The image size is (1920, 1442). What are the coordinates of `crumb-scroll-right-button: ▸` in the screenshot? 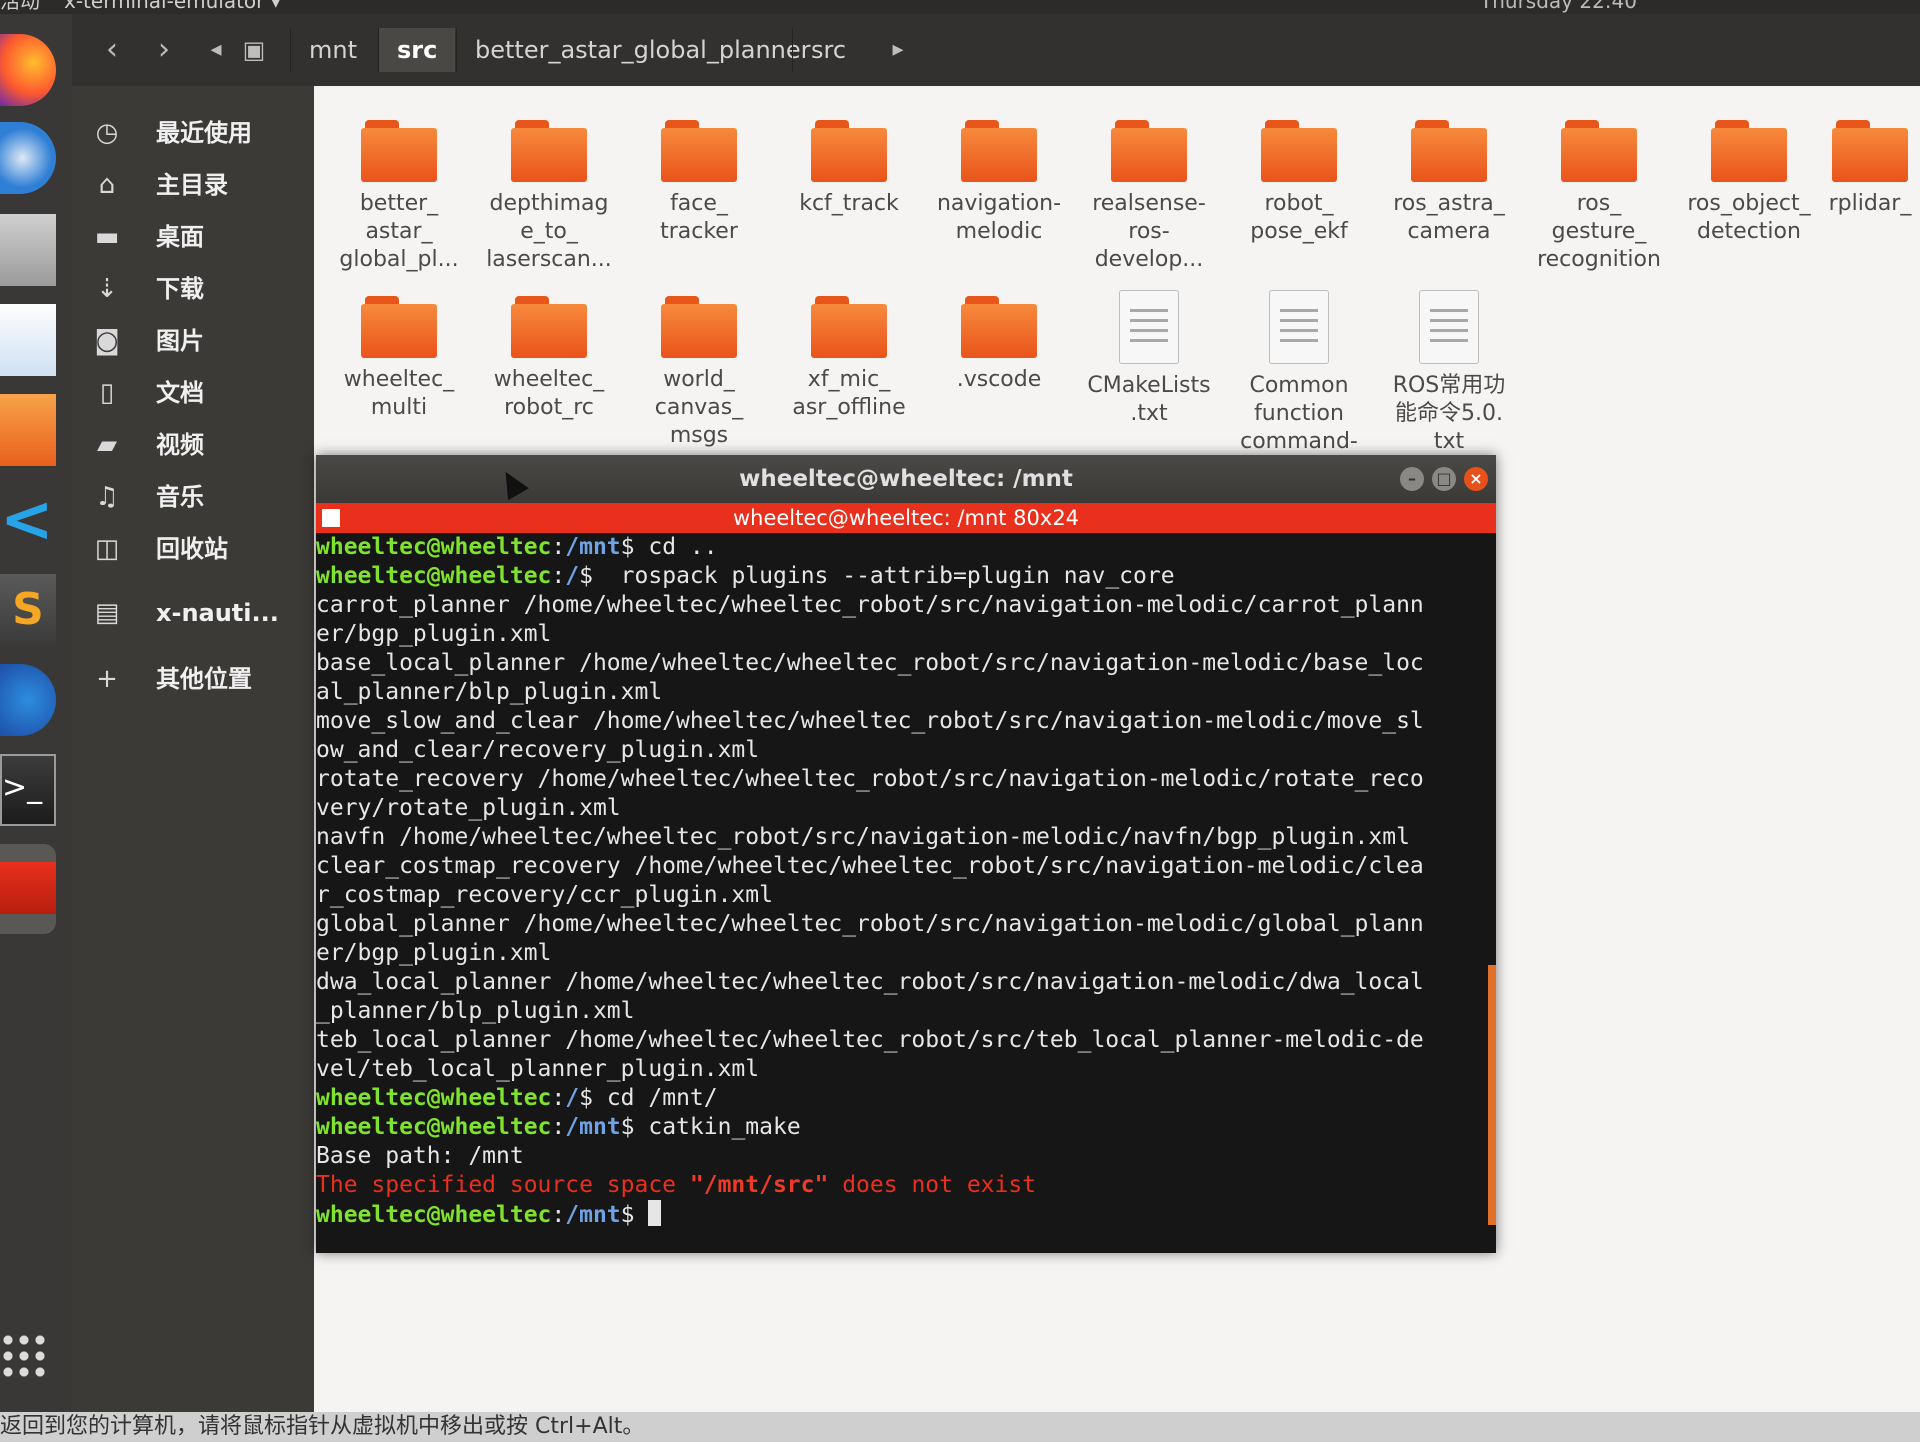 It's located at (898, 50).